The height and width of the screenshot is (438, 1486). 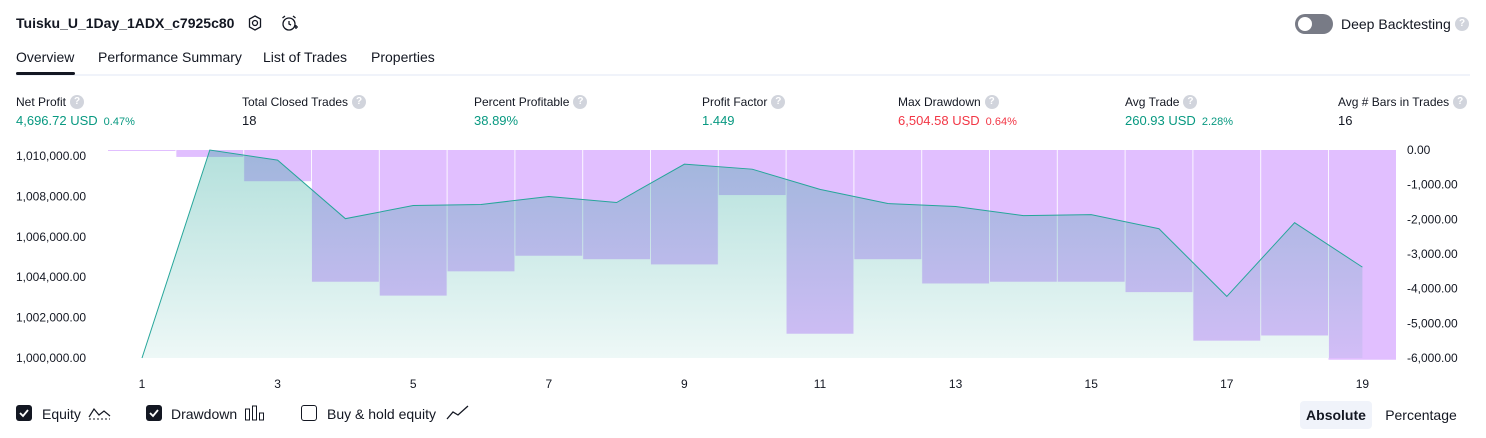 What do you see at coordinates (1336, 415) in the screenshot?
I see `absolute-button: Absolute` at bounding box center [1336, 415].